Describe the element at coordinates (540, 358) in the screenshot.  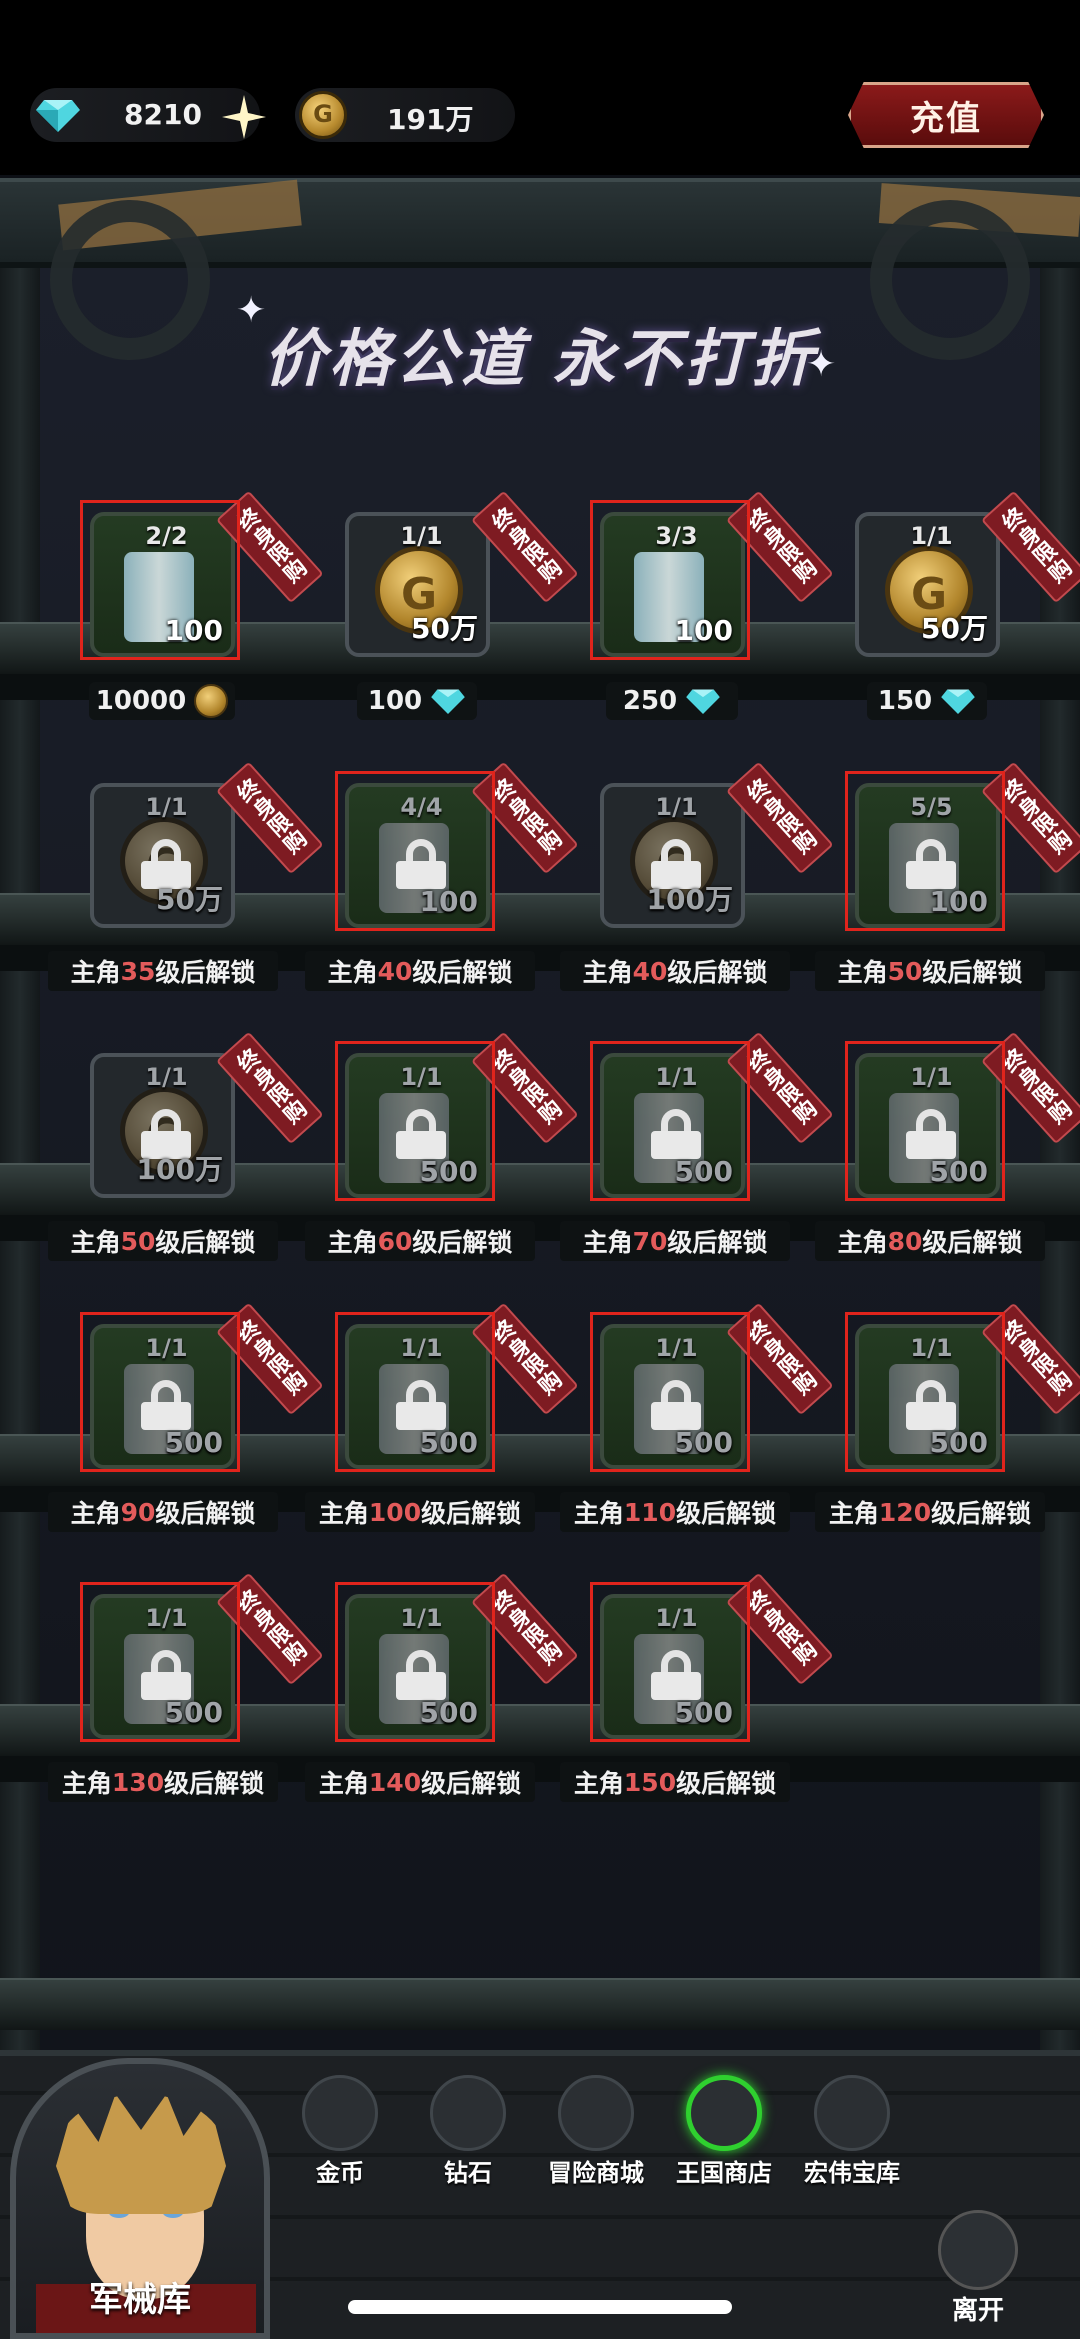
I see `slogan: 价格公道 永不打折` at that location.